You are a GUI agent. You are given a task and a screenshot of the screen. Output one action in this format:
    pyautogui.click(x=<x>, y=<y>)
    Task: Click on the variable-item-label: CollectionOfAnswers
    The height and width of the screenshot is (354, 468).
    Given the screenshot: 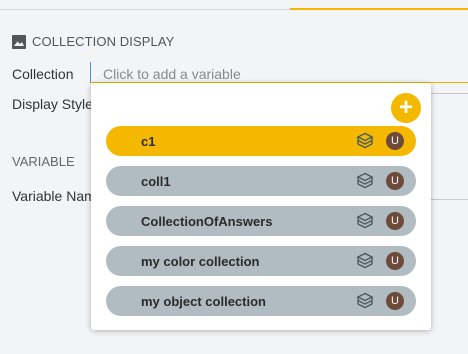 What is the action you would take?
    pyautogui.click(x=207, y=221)
    